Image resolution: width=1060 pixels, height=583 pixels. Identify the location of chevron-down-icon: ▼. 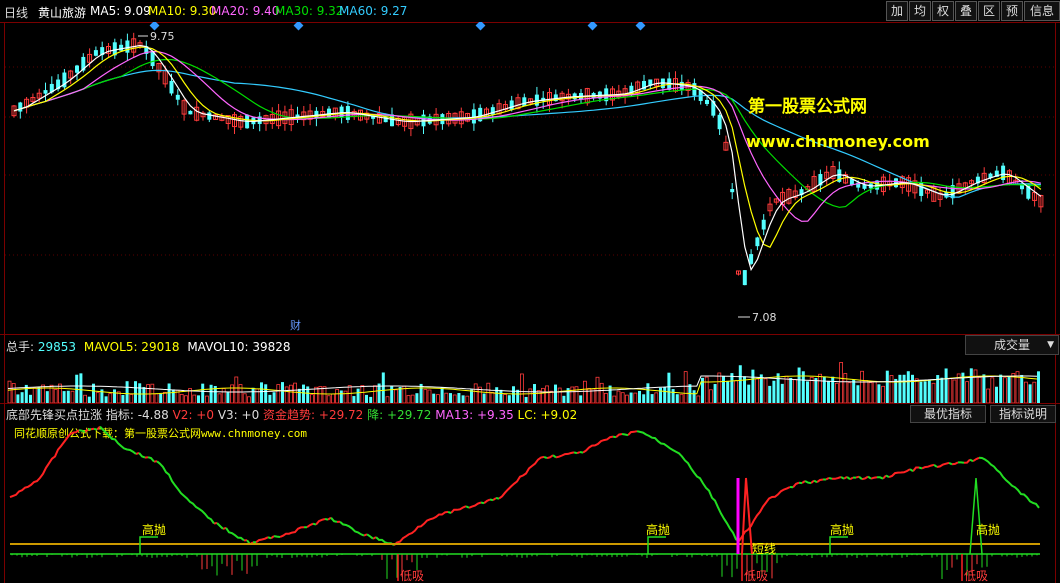
(1050, 345).